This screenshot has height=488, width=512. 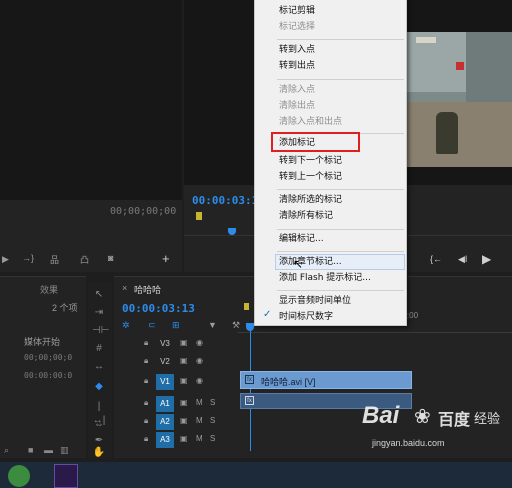 What do you see at coordinates (310, 161) in the screenshot?
I see `menu-item-next-marker: 转到下一个标记` at bounding box center [310, 161].